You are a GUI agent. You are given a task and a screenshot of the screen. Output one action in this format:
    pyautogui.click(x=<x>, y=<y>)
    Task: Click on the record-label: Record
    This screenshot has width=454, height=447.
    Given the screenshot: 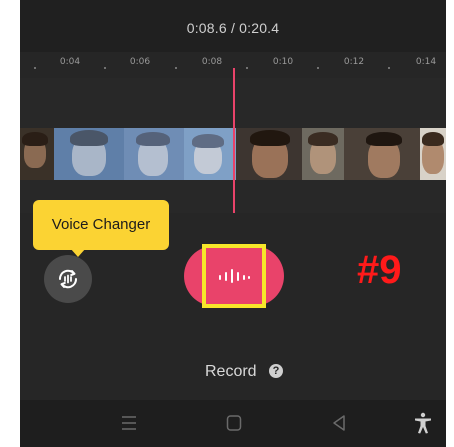 What is the action you would take?
    pyautogui.click(x=231, y=371)
    